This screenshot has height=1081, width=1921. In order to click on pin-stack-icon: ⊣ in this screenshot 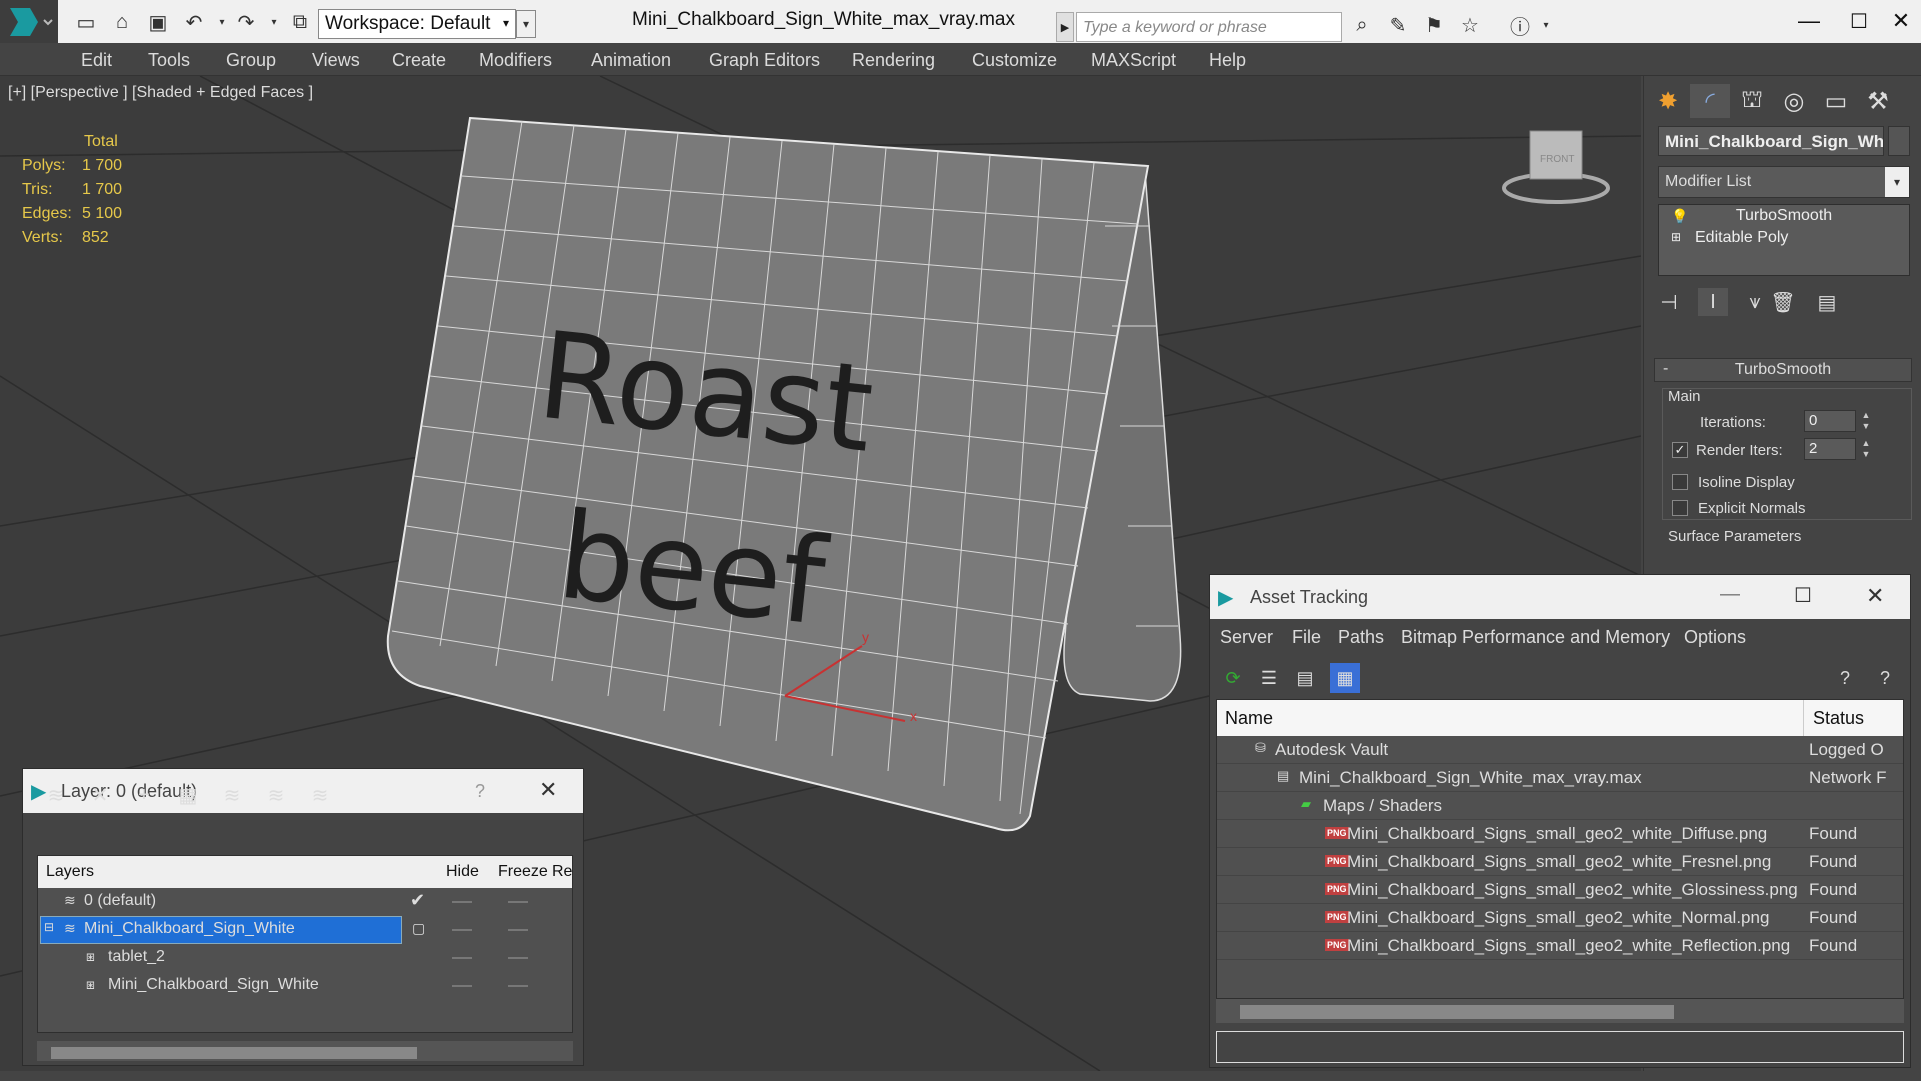, I will do `click(1669, 302)`.